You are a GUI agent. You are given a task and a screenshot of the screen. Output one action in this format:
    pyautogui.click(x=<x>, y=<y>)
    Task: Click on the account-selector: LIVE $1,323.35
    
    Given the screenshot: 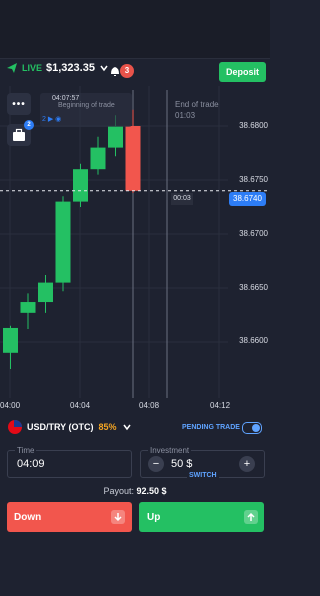 What is the action you would take?
    pyautogui.click(x=57, y=68)
    